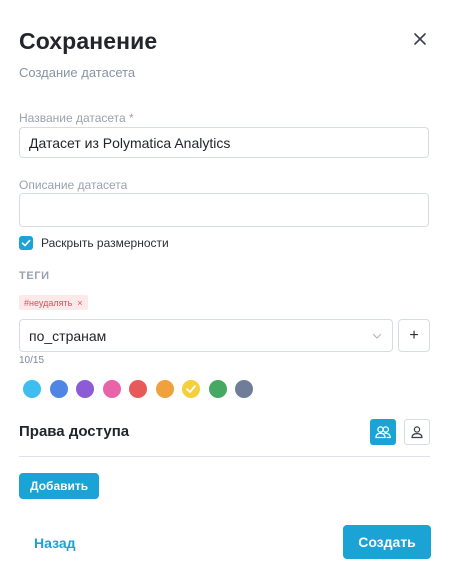 This screenshot has height=581, width=455. I want to click on color-swatch-orange, so click(164, 389).